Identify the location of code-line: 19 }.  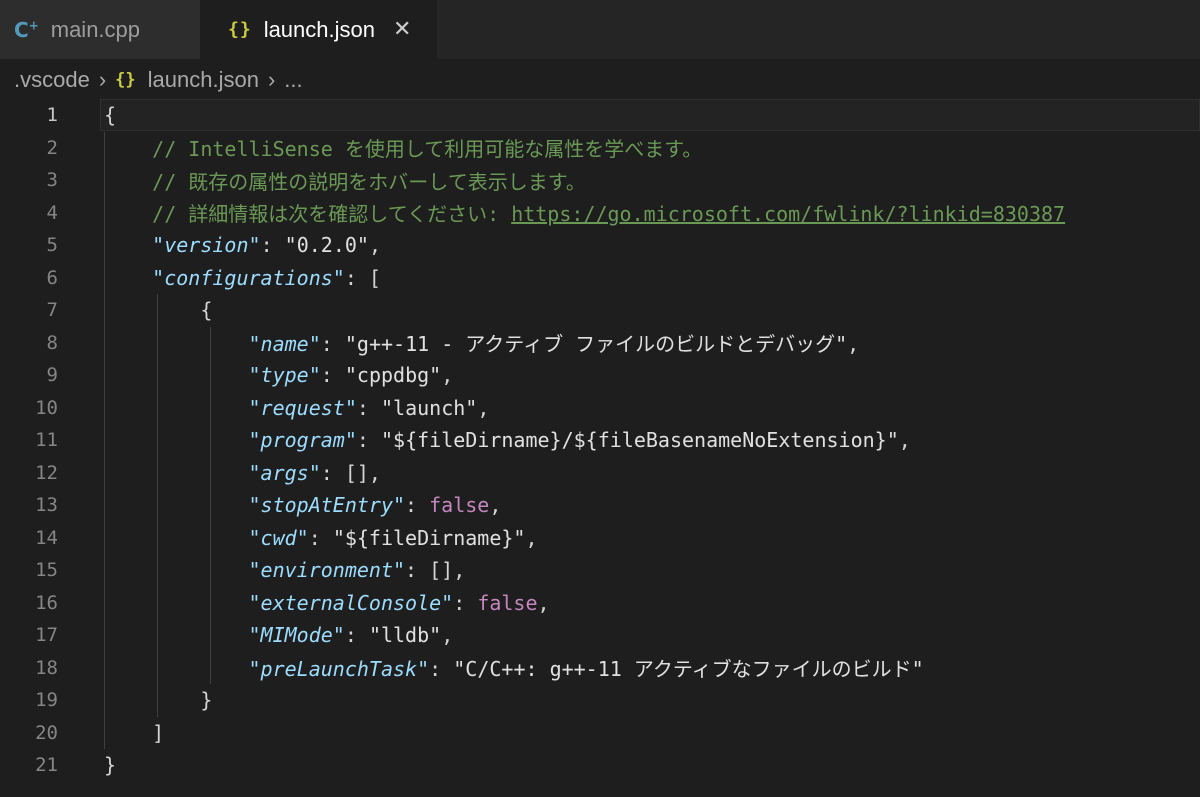
(600, 700).